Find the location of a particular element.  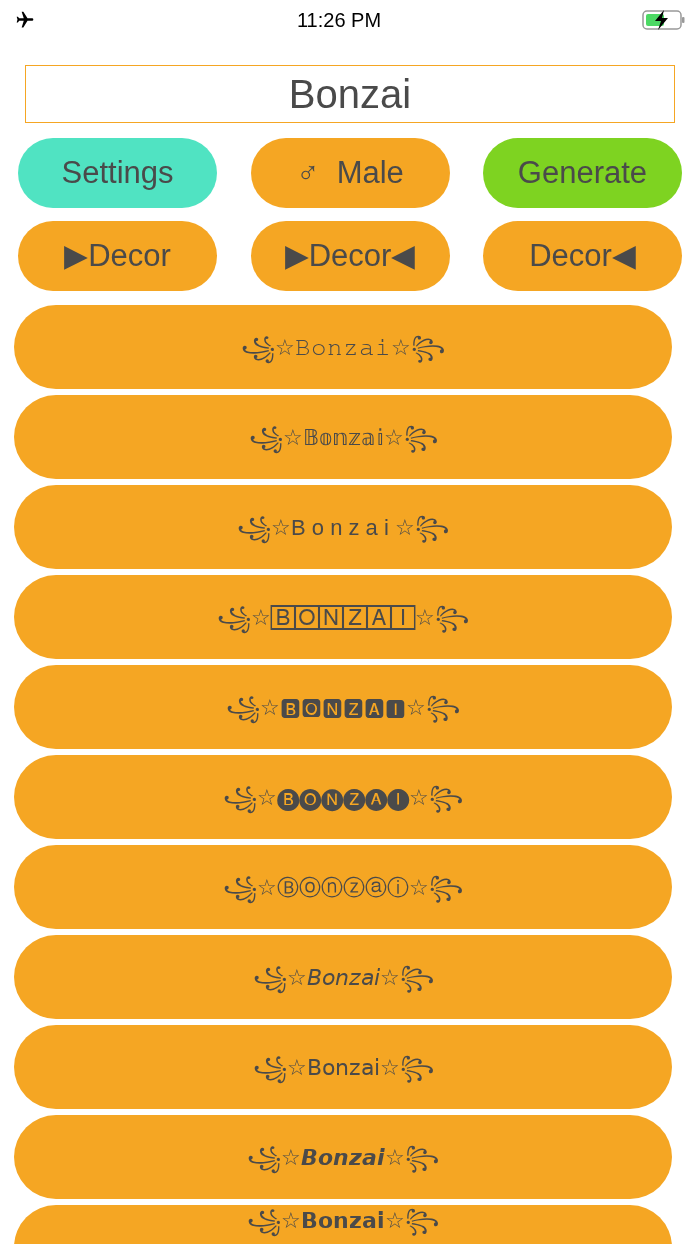

option-button: ▶Decor is located at coordinates (117, 256).